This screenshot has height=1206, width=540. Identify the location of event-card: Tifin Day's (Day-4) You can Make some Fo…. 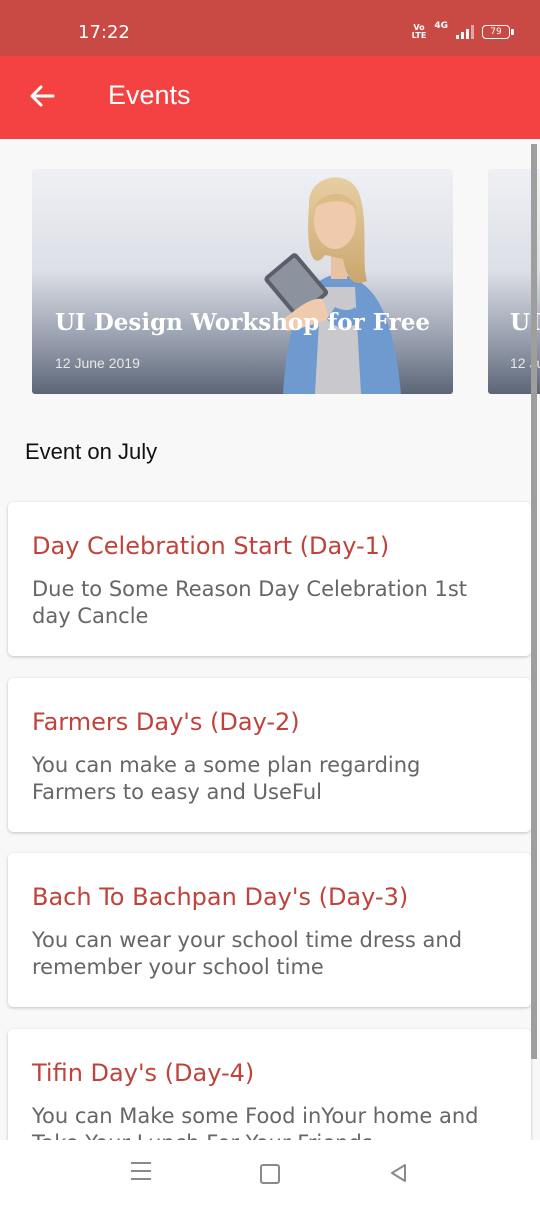
(269, 1084).